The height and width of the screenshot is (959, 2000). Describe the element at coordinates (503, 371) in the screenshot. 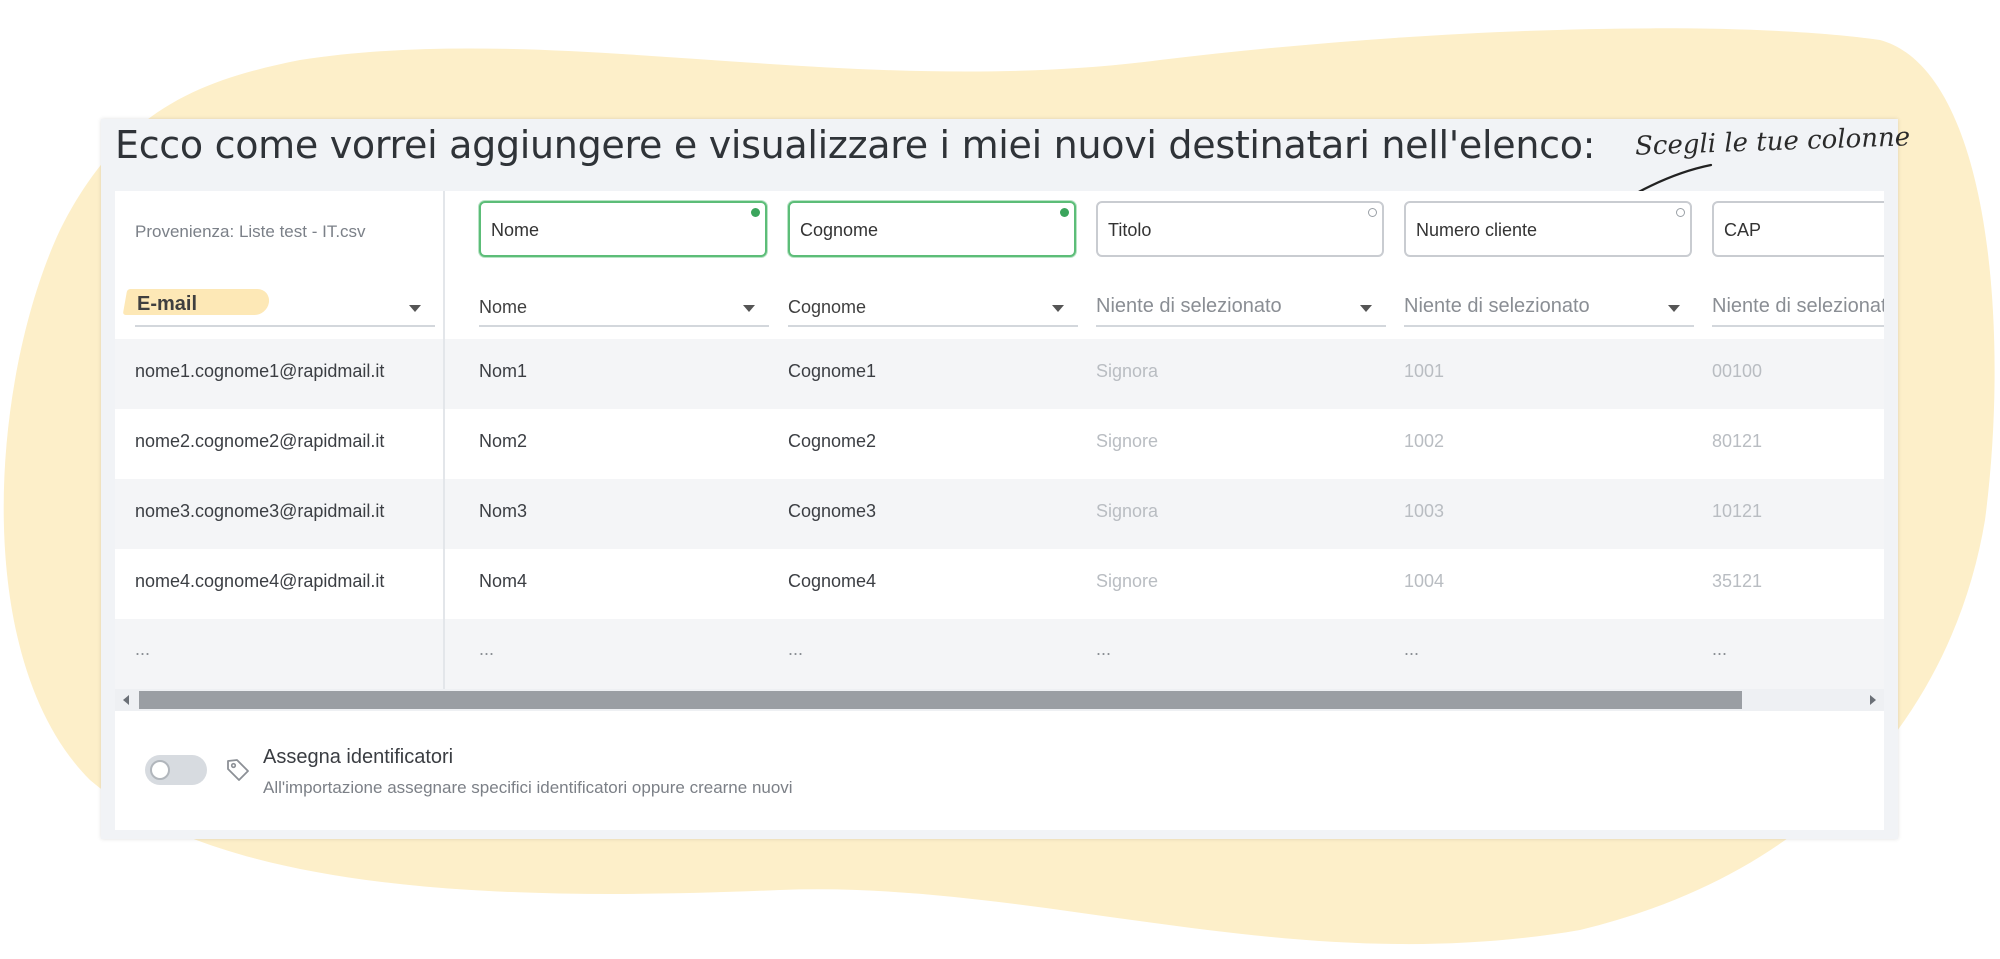

I see `table-cell: Nom1` at that location.